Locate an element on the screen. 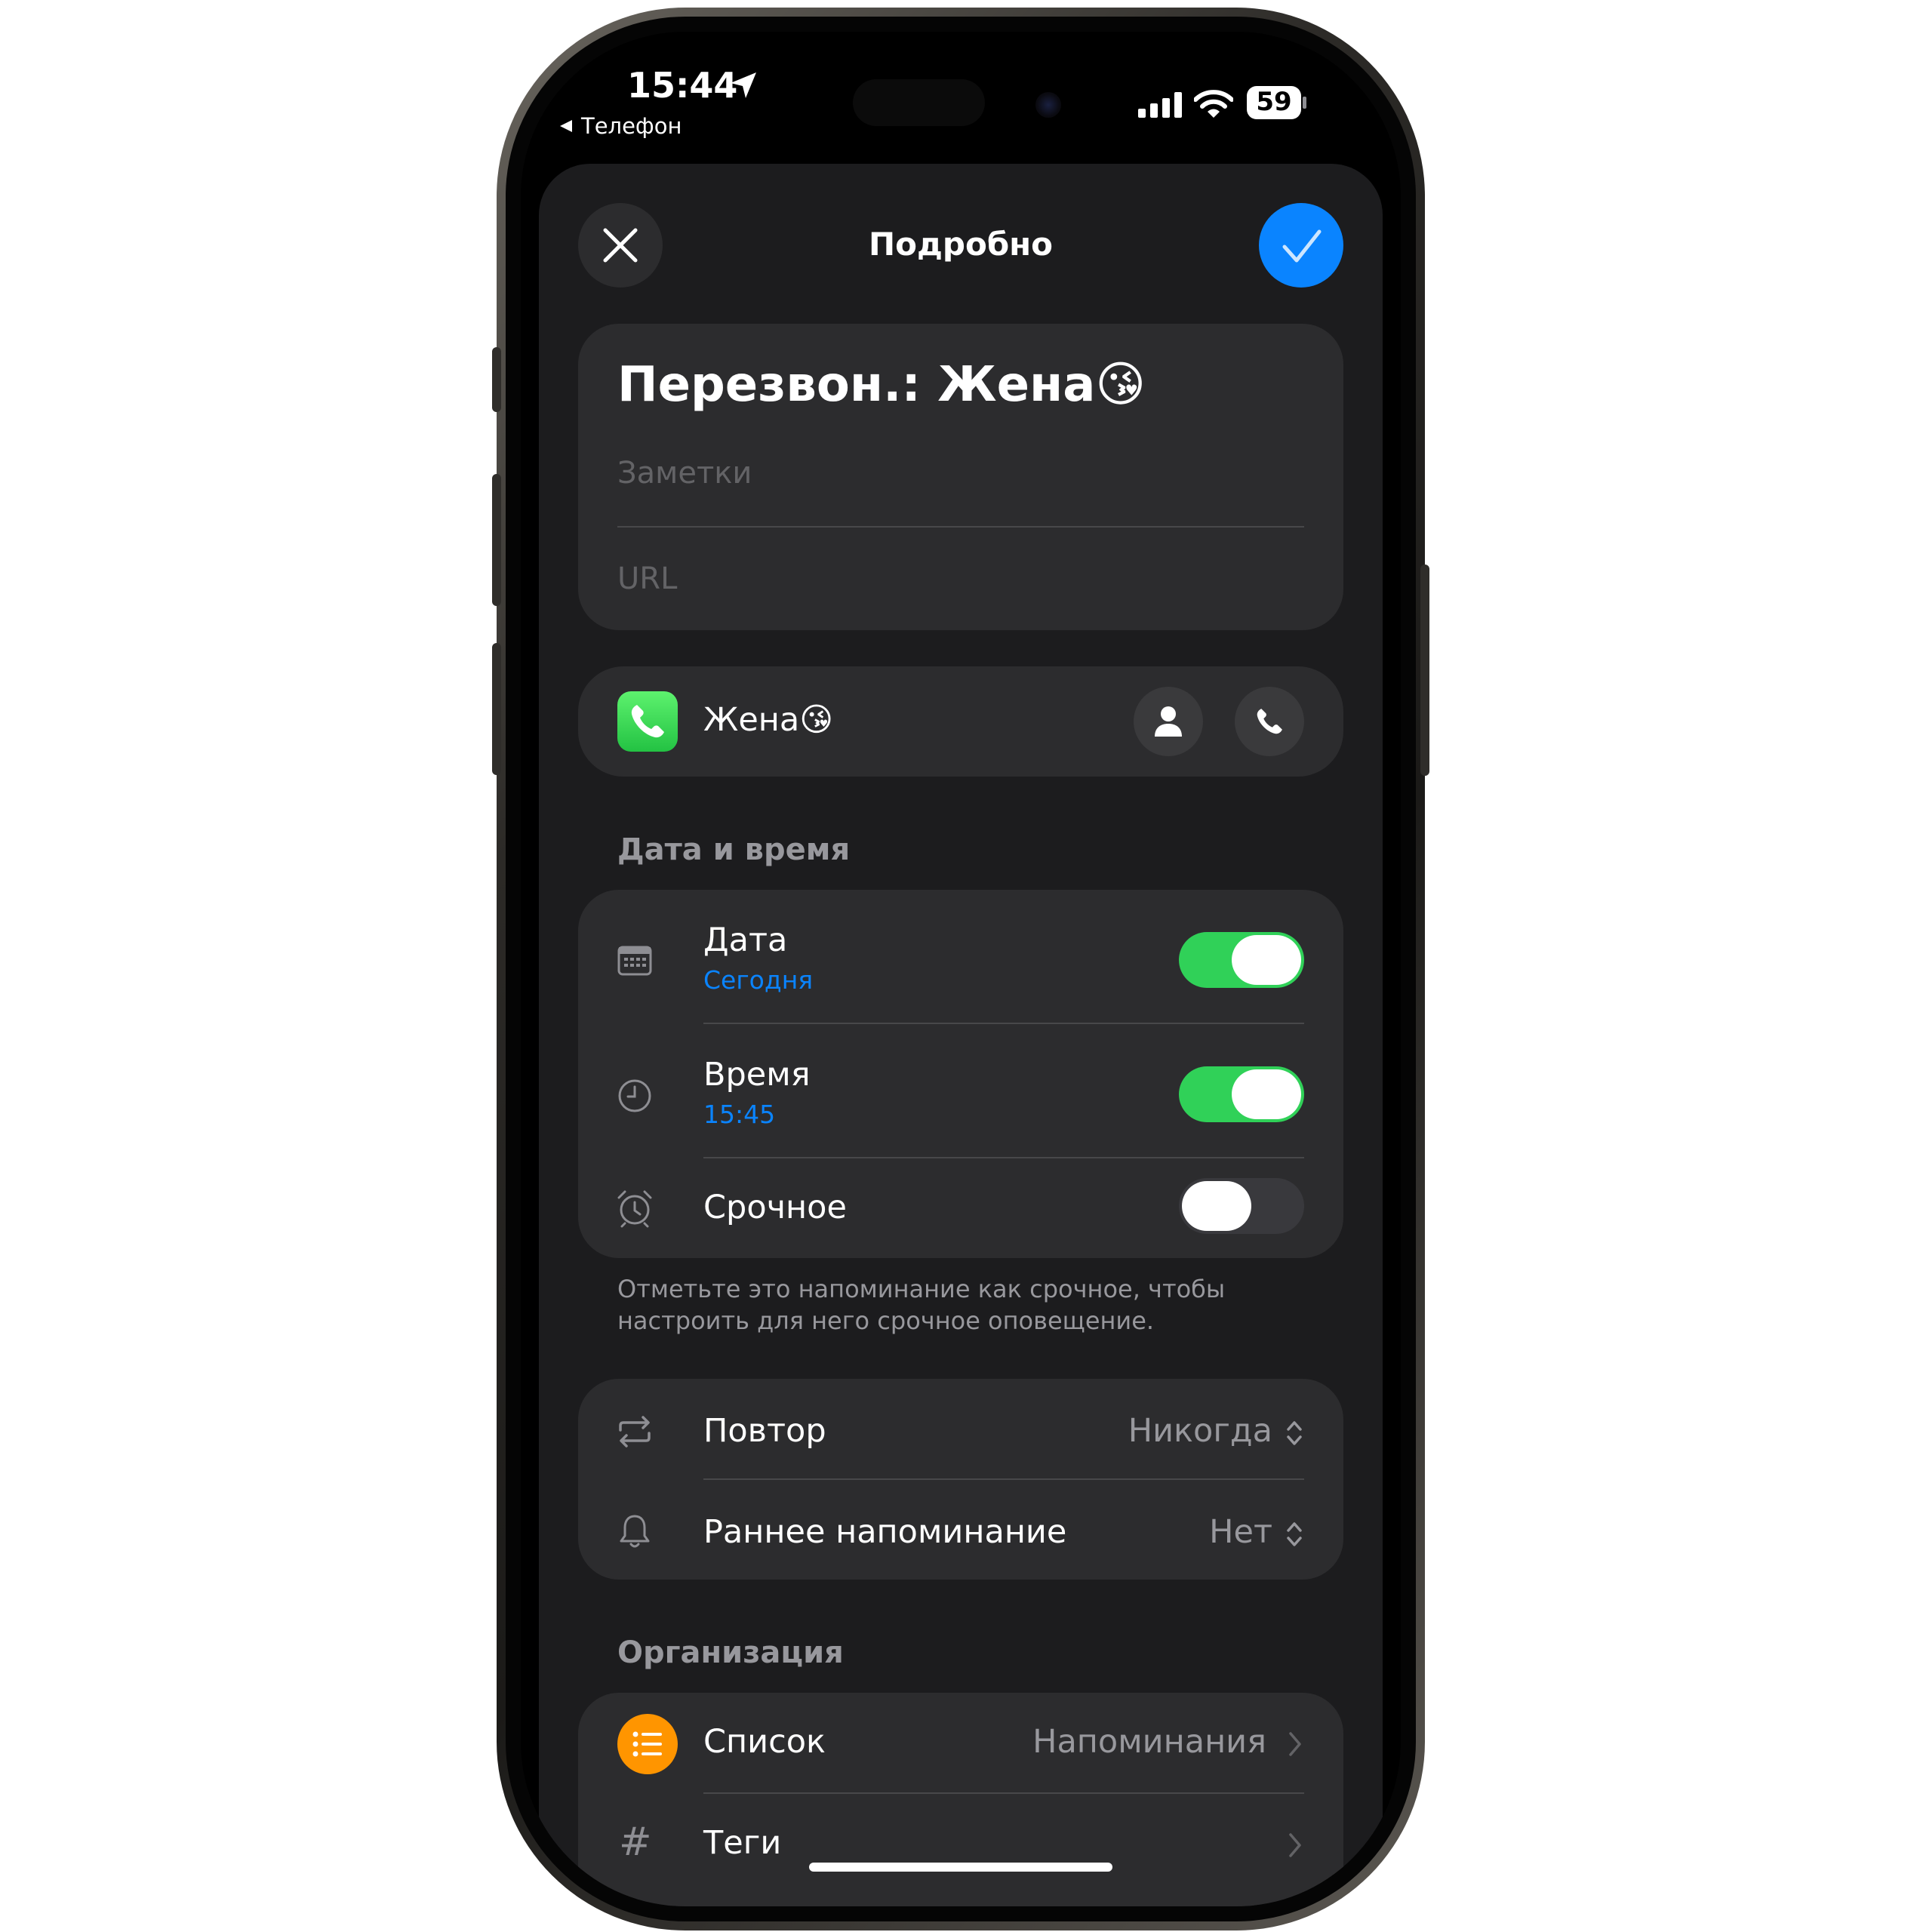 This screenshot has width=1920, height=1932. date-toggle is located at coordinates (1241, 960).